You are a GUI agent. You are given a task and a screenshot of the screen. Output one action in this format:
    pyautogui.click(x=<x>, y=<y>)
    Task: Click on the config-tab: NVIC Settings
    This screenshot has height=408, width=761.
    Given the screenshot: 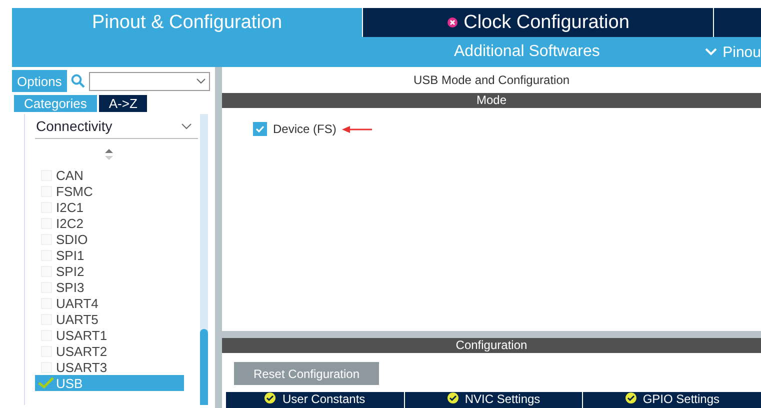 What is the action you would take?
    pyautogui.click(x=493, y=400)
    